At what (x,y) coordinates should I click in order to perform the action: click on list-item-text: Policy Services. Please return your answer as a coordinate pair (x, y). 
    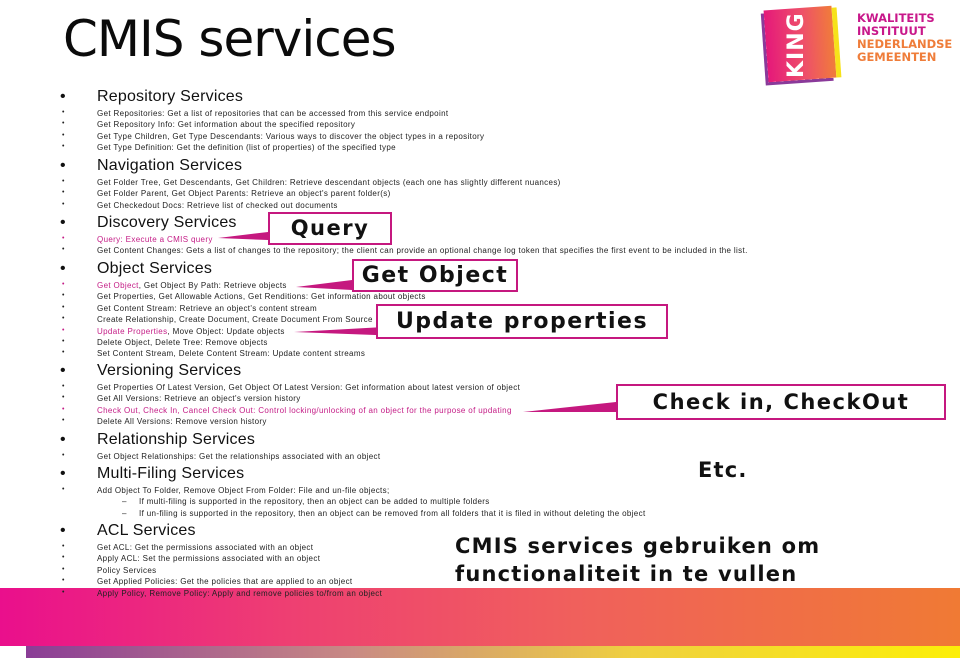
    Looking at the image, I should click on (127, 570).